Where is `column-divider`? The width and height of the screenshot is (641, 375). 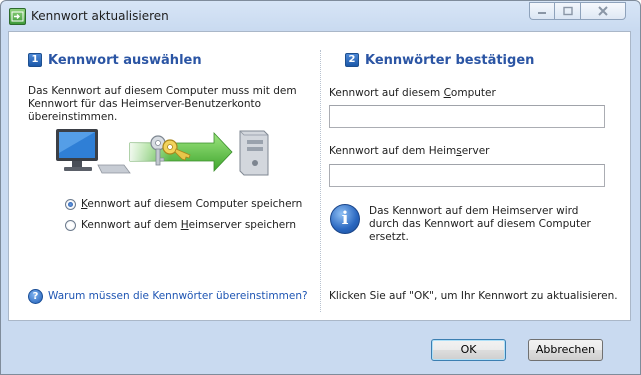
column-divider is located at coordinates (320, 181).